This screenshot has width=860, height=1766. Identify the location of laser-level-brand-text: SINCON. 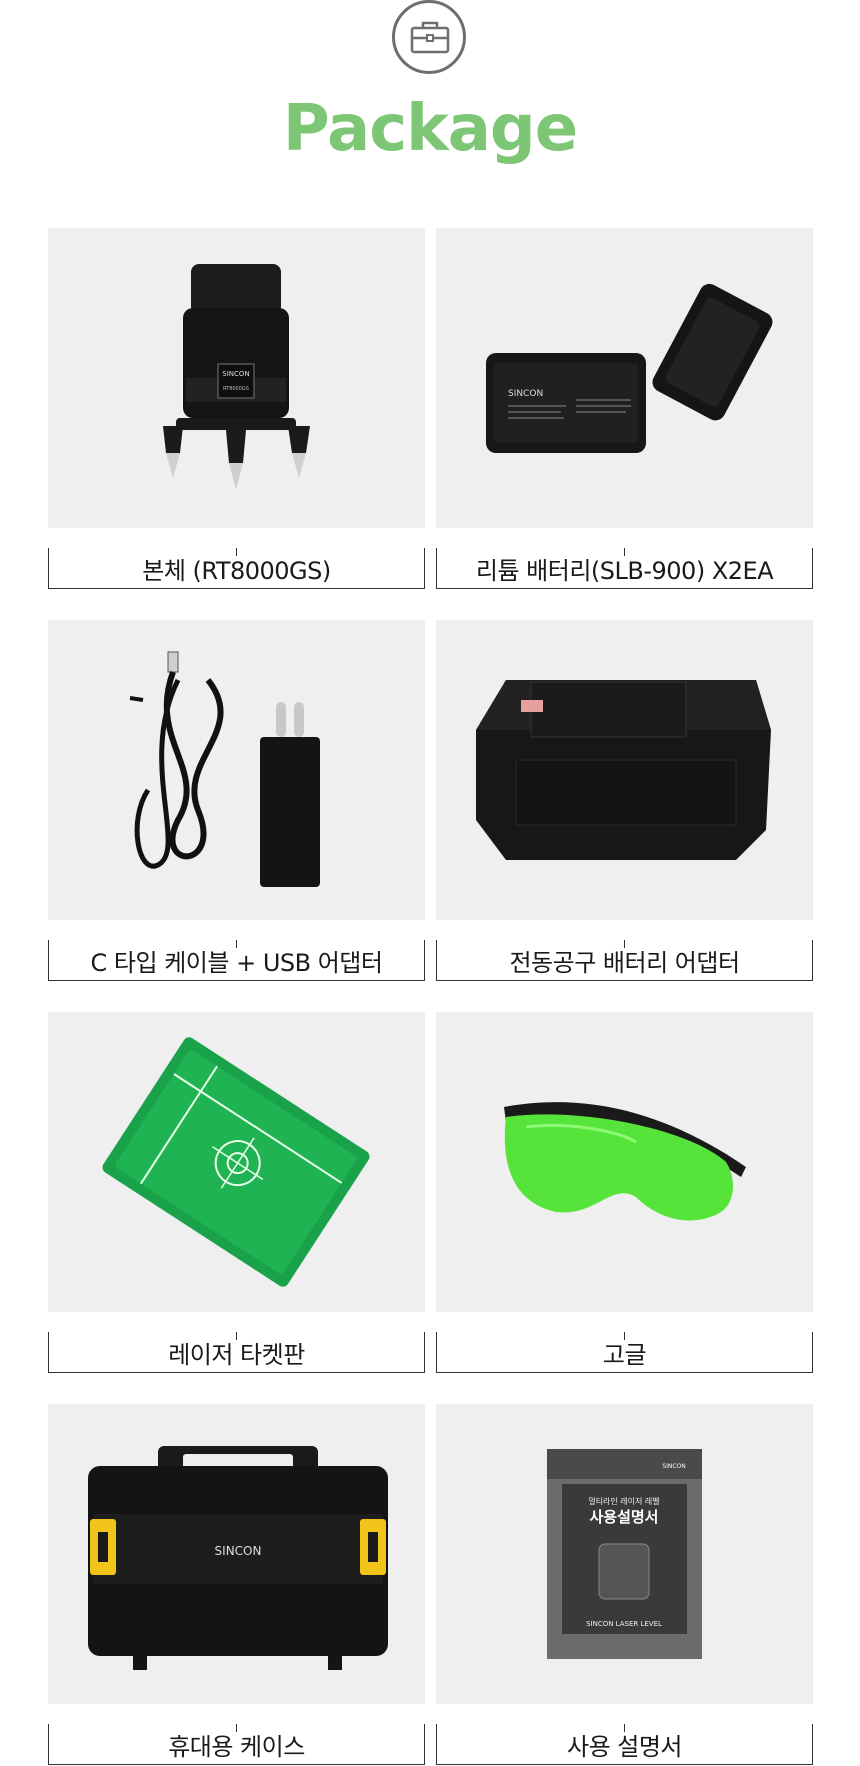
(235, 374).